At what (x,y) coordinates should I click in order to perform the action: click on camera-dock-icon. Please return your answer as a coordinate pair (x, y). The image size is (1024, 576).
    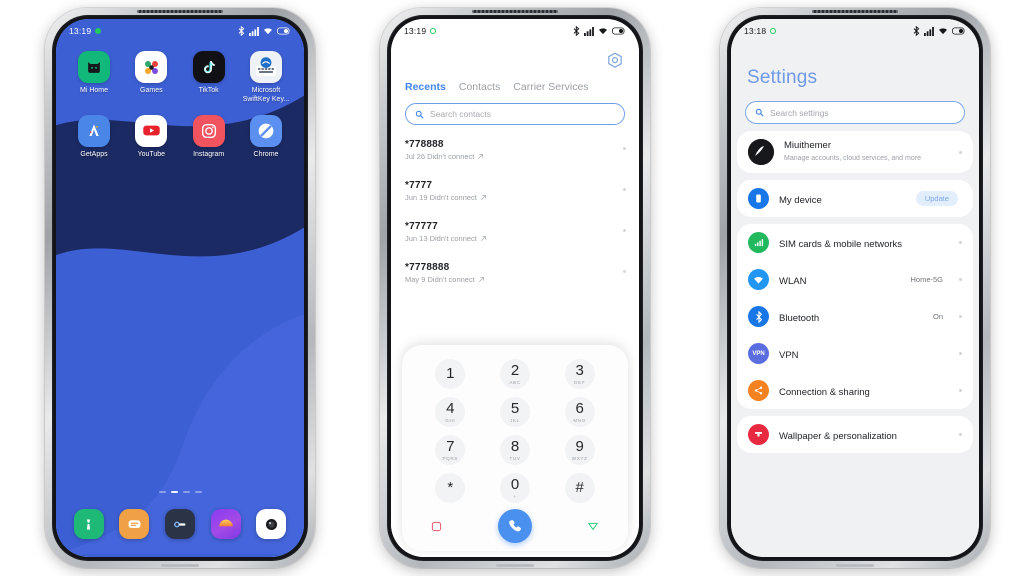
    Looking at the image, I should click on (271, 524).